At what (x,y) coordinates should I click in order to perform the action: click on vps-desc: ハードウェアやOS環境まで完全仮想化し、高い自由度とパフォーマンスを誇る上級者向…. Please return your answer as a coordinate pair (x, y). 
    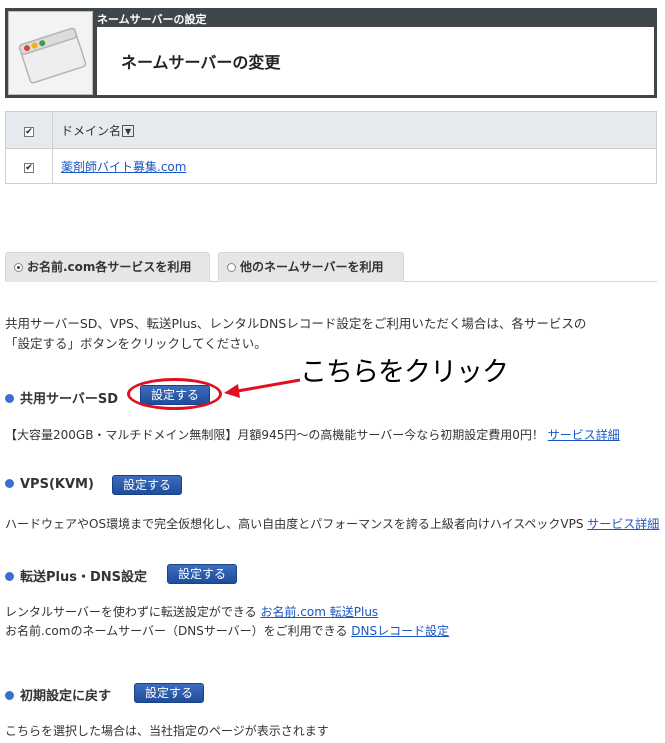
    Looking at the image, I should click on (332, 524).